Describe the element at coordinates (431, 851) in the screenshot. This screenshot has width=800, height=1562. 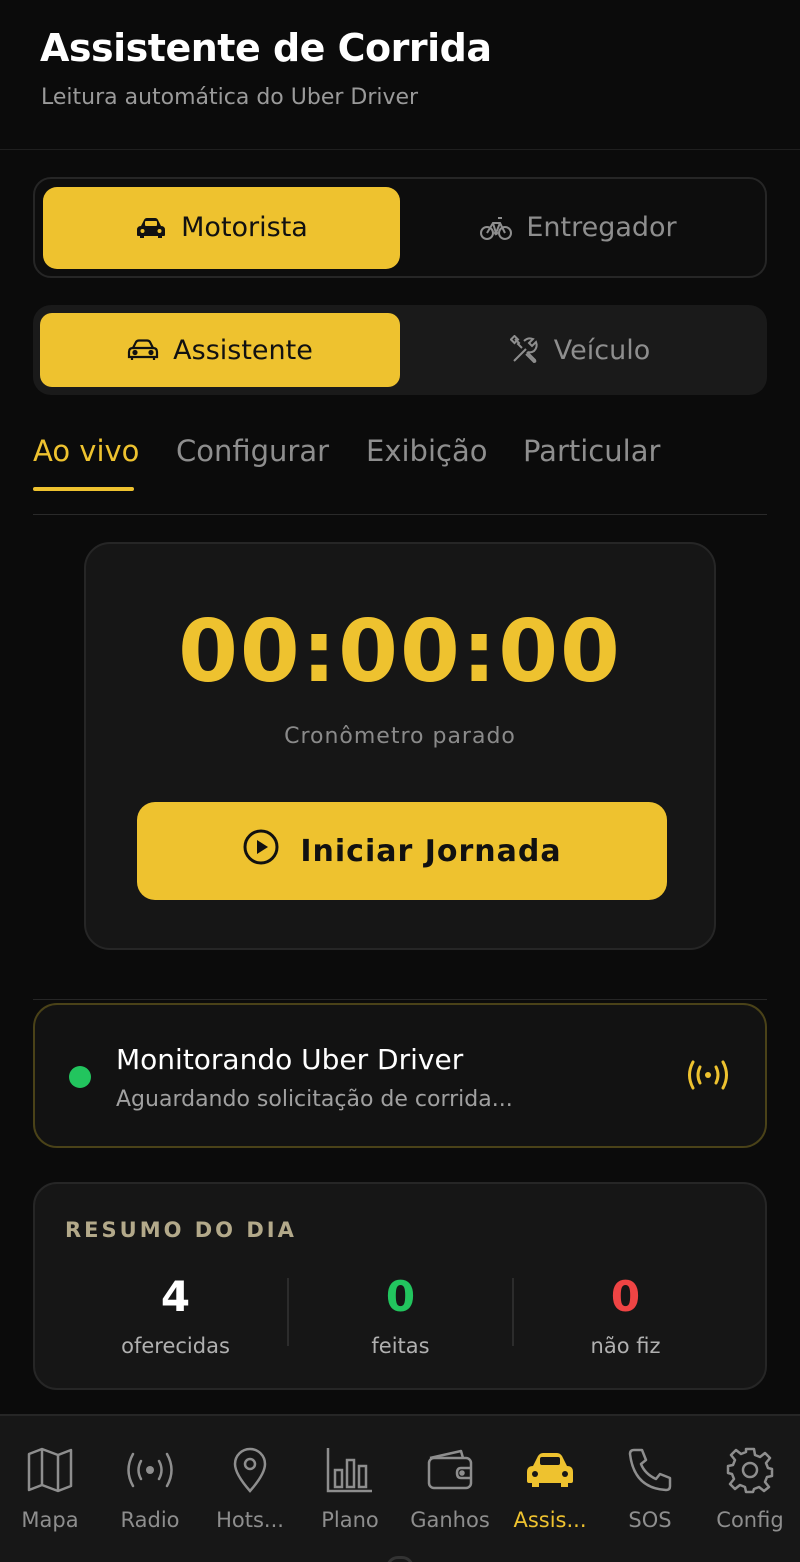
I see `start-journey-label: Iniciar Jornada` at that location.